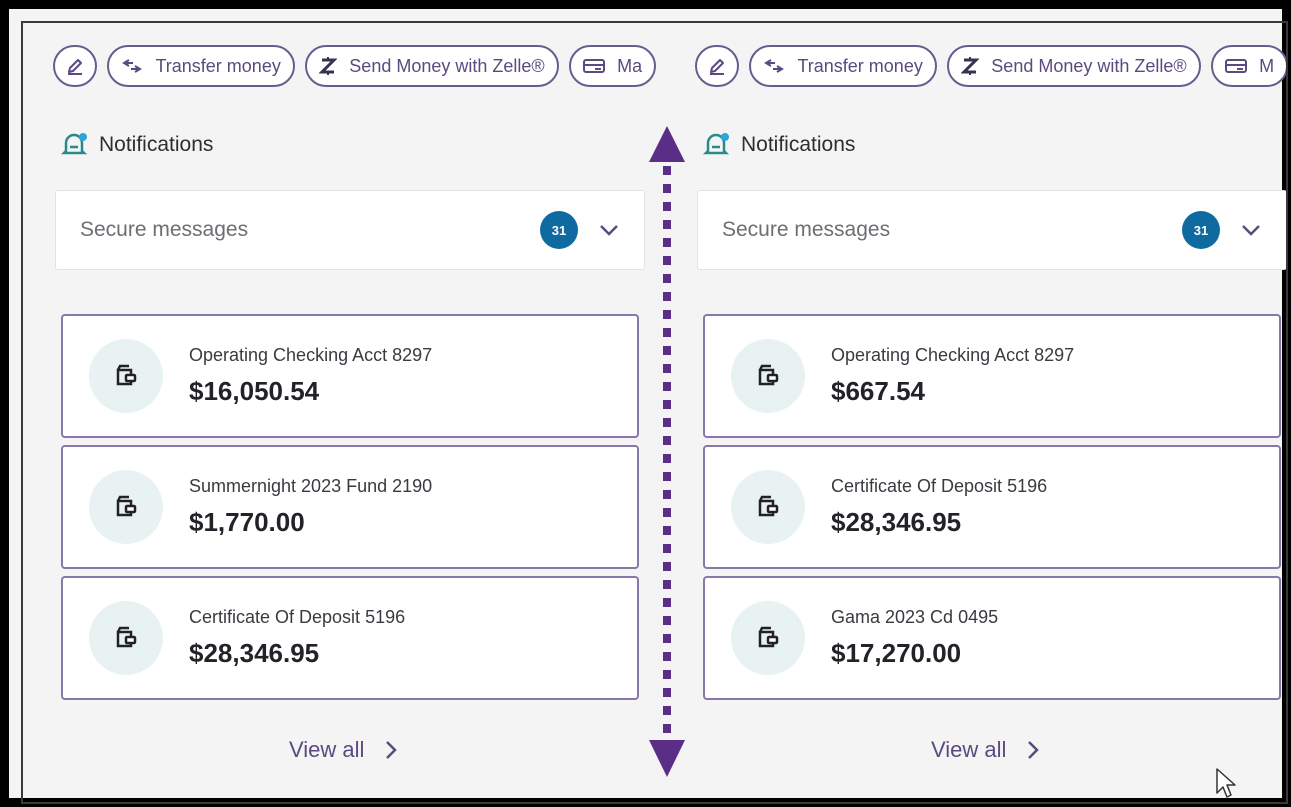 Image resolution: width=1291 pixels, height=807 pixels. Describe the element at coordinates (1249, 66) in the screenshot. I see `manage-chip-partial: M` at that location.